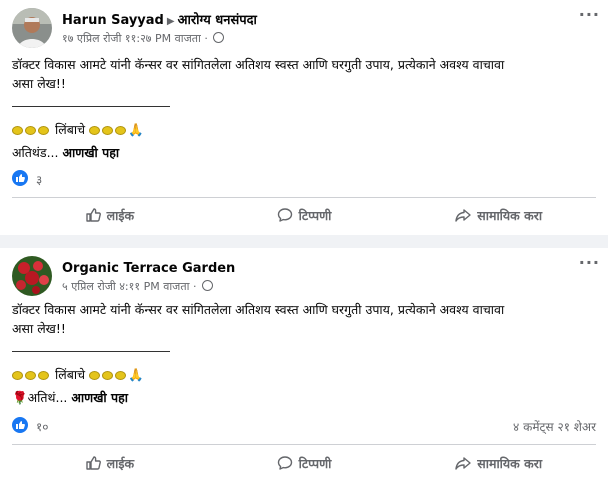 The width and height of the screenshot is (608, 481). Describe the element at coordinates (170, 21) in the screenshot. I see `caret-right-icon: ▶` at that location.